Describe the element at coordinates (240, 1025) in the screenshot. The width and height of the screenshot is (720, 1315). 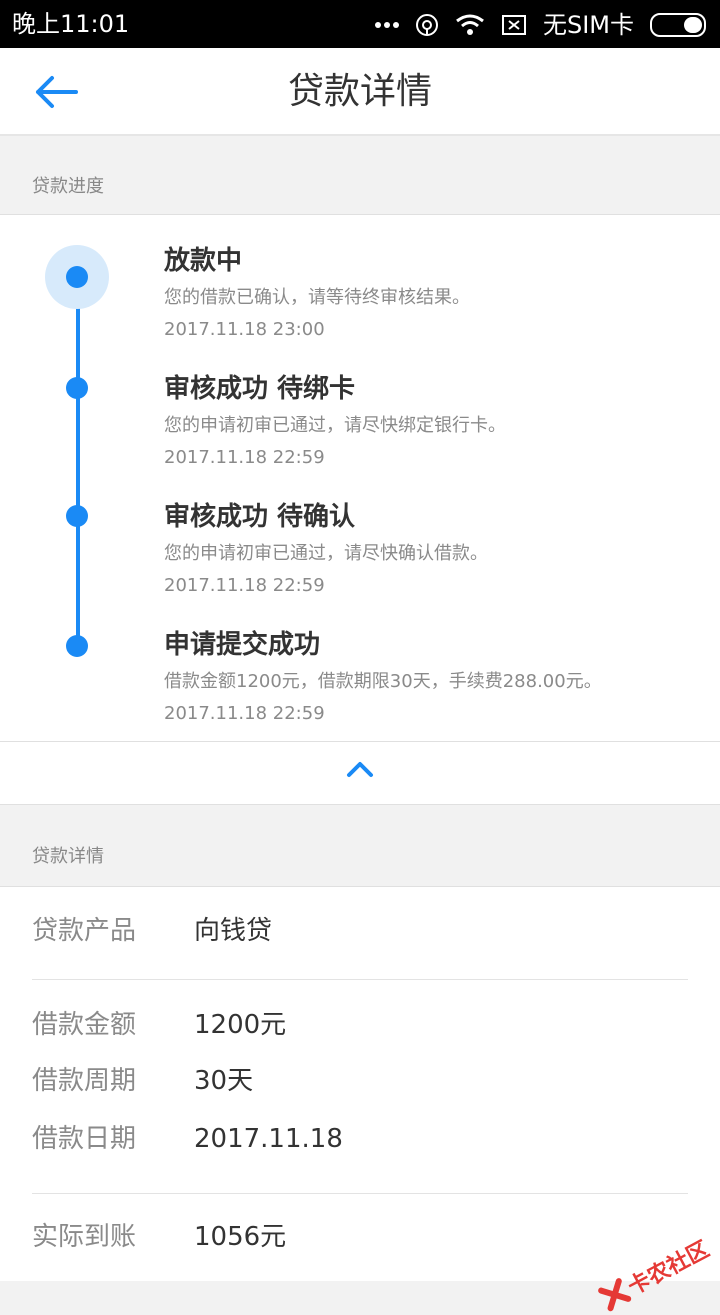
I see `detail-value: 1200元` at that location.